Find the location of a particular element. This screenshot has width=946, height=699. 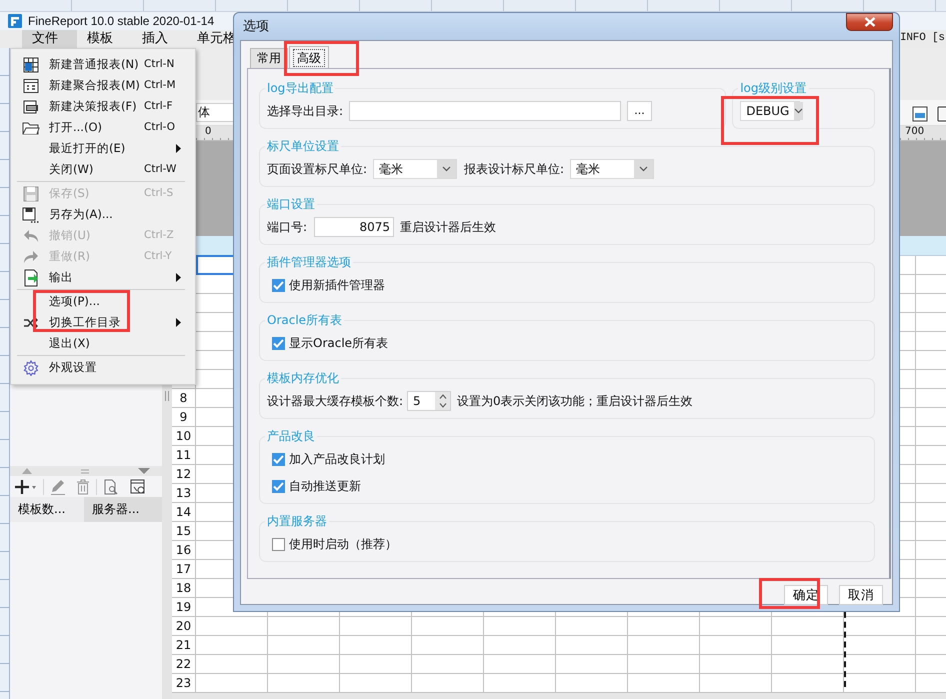

field-label: 端口号: is located at coordinates (287, 227).